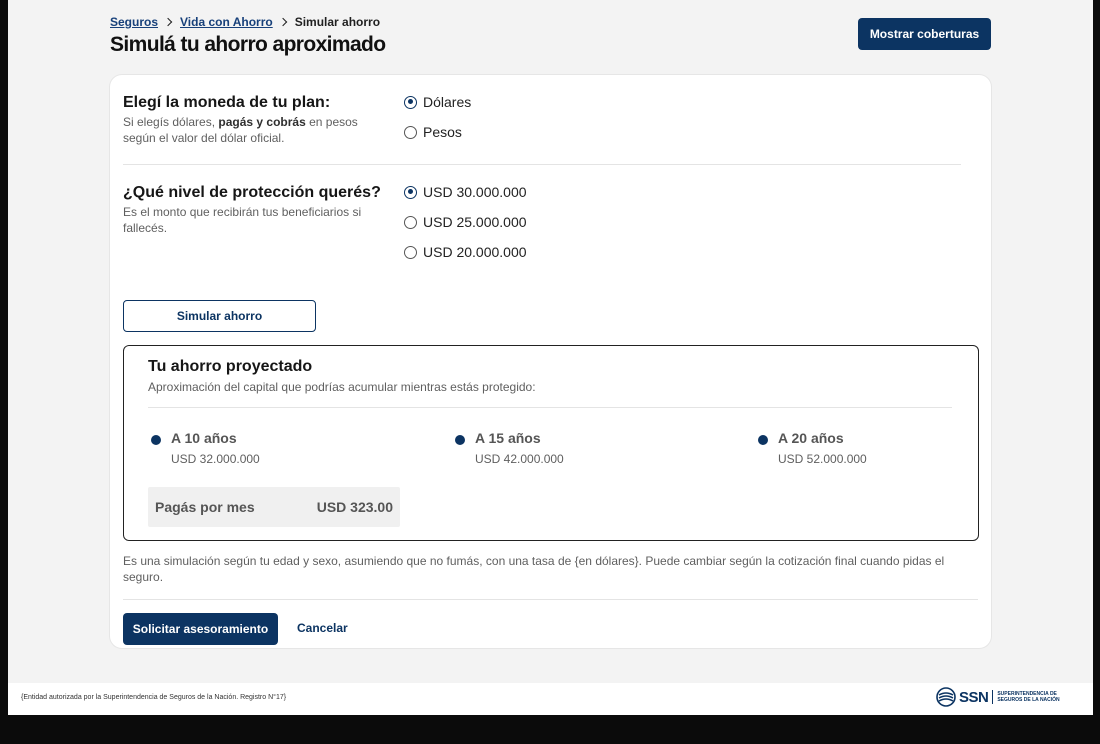 This screenshot has width=1100, height=744. I want to click on term-label: A 10 años, so click(204, 438).